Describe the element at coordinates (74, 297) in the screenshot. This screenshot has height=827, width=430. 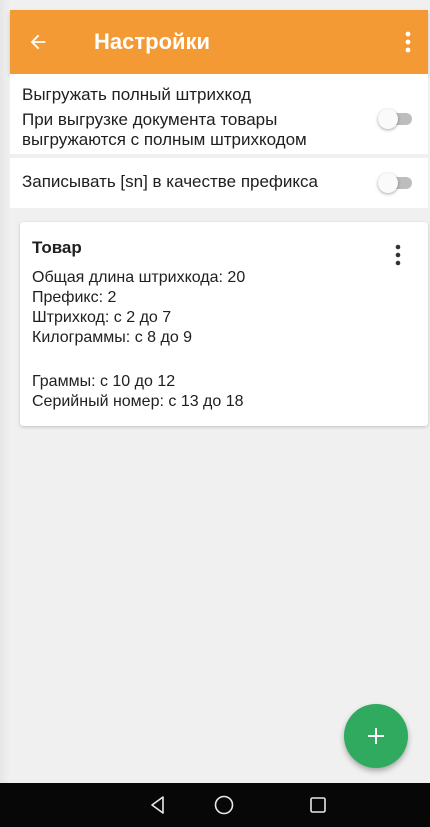
I see `card-line-prefix: Префикс: 2` at that location.